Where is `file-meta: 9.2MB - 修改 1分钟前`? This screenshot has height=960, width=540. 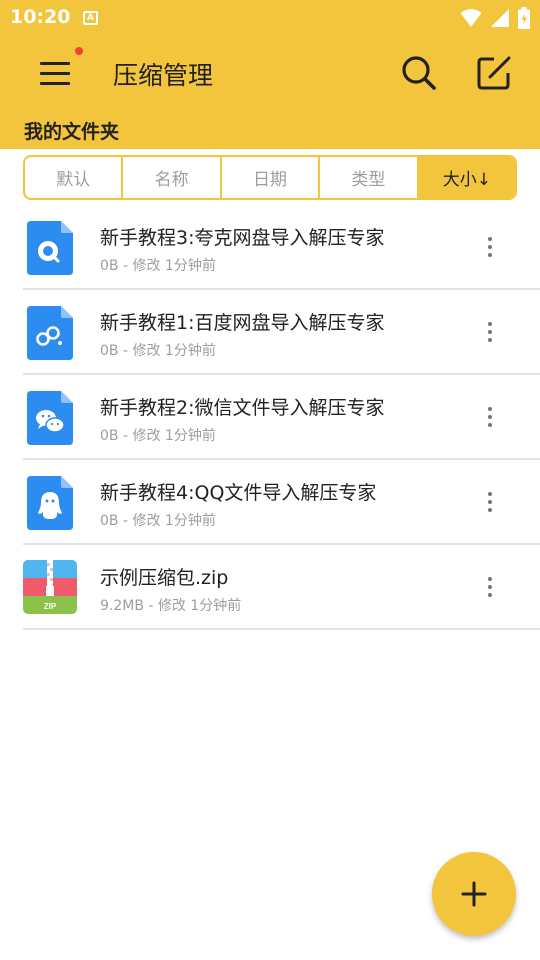
file-meta: 9.2MB - 修改 1分钟前 is located at coordinates (171, 606).